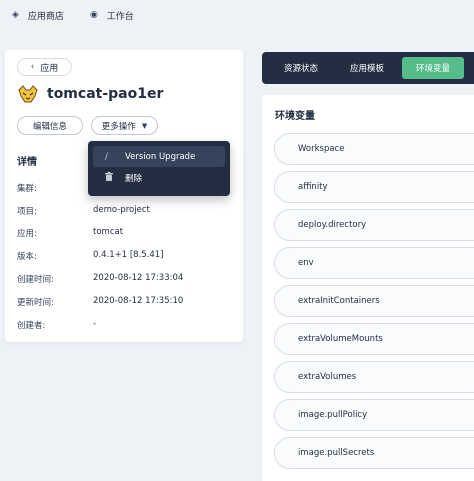 Image resolution: width=474 pixels, height=481 pixels. I want to click on menu-item-label: Version Upgrade, so click(160, 156).